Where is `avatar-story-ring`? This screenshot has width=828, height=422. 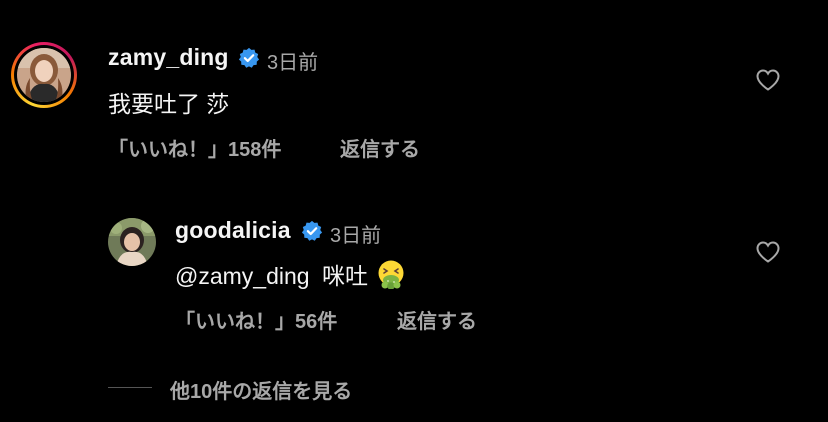 avatar-story-ring is located at coordinates (44, 75).